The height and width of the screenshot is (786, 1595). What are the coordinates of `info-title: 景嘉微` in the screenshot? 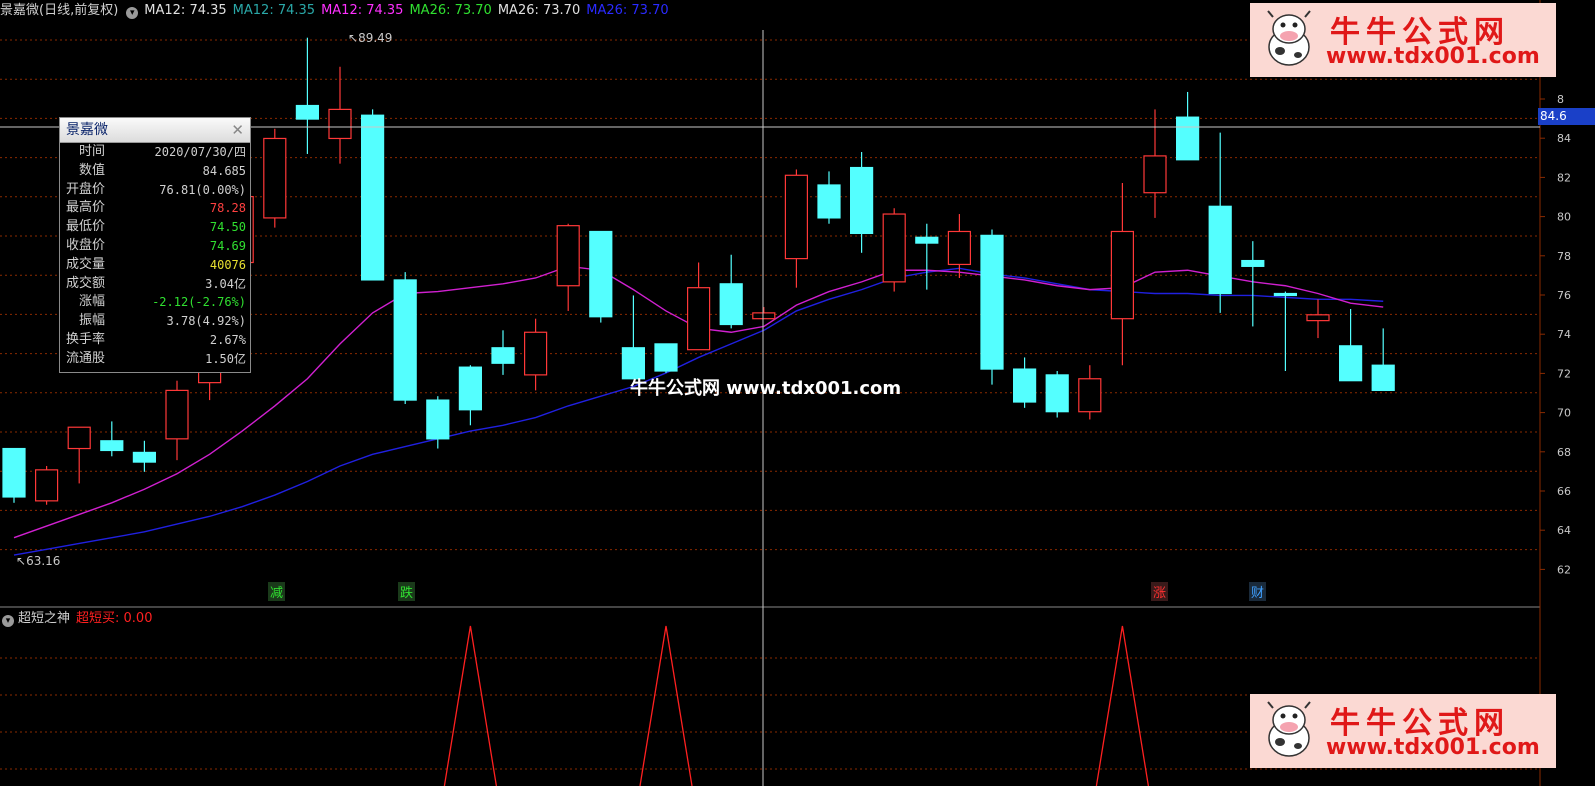 It's located at (87, 130).